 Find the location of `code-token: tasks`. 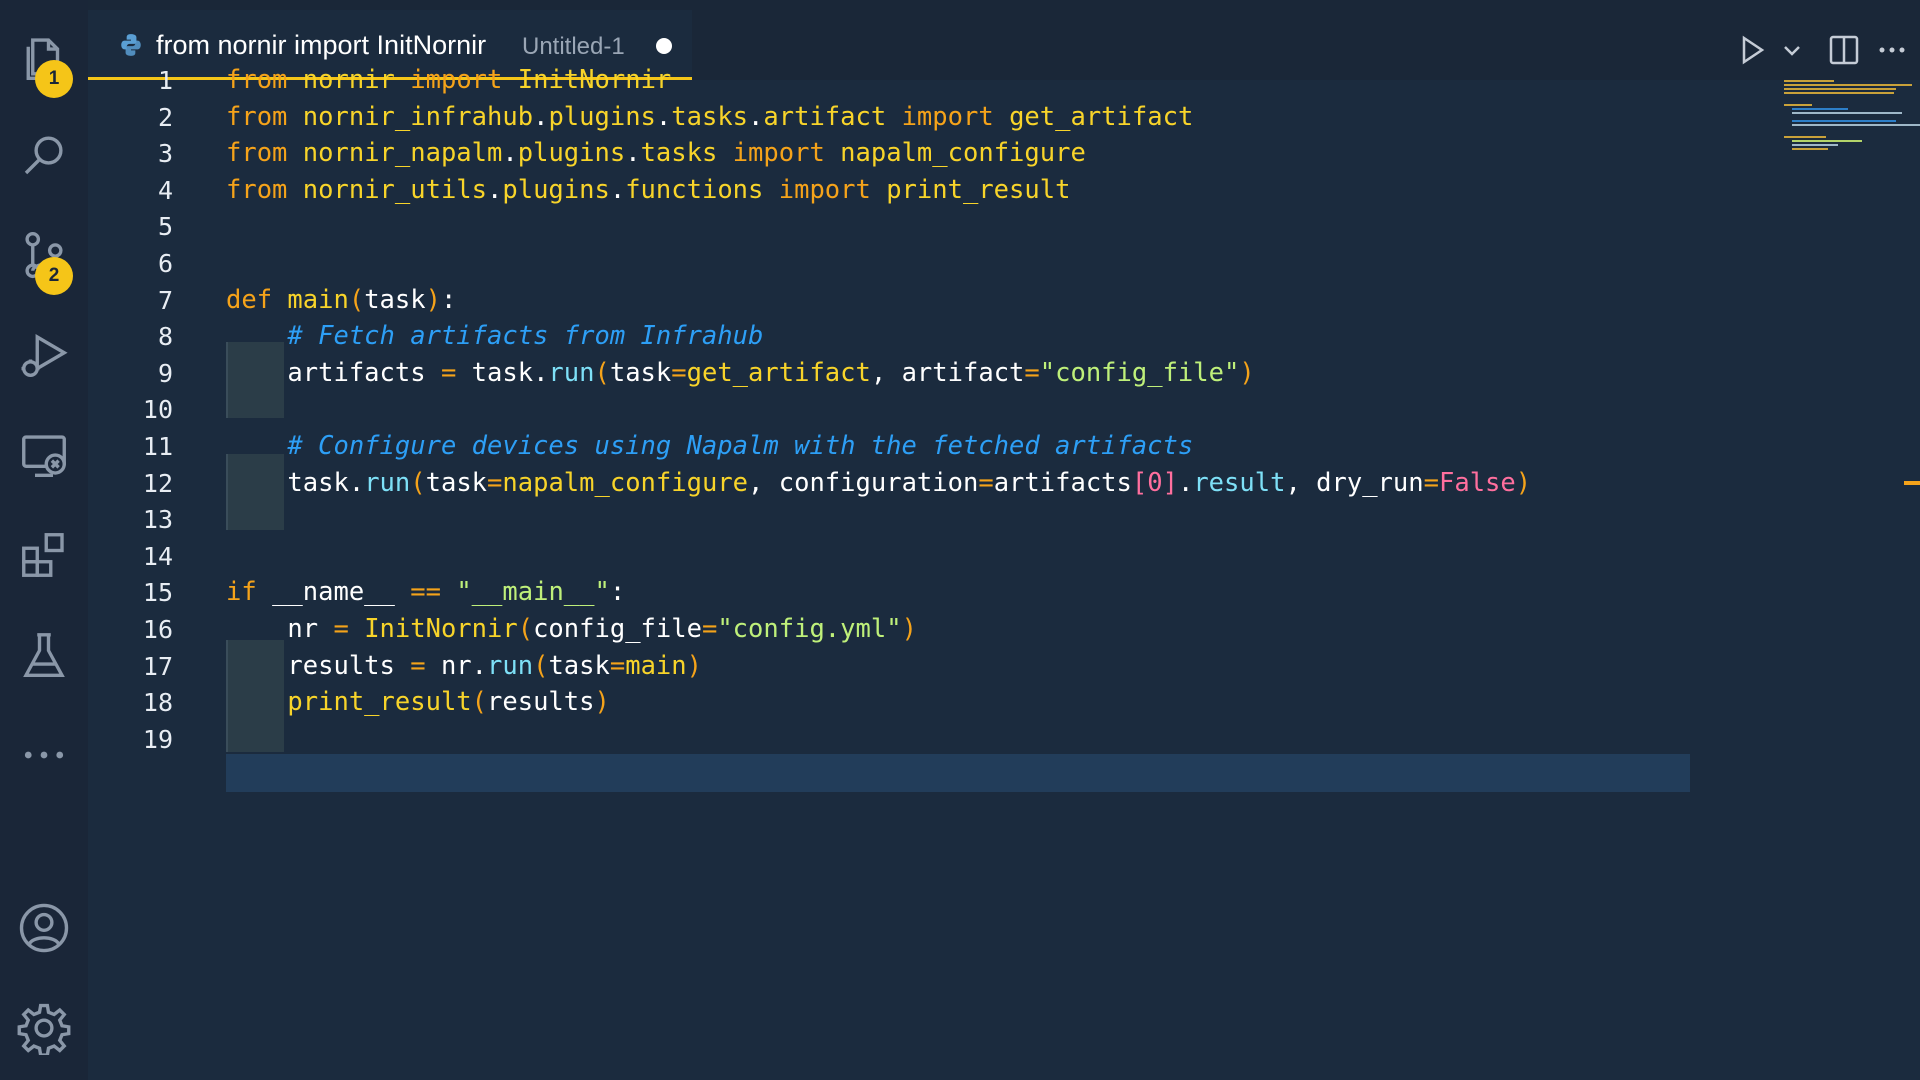

code-token: tasks is located at coordinates (710, 116).